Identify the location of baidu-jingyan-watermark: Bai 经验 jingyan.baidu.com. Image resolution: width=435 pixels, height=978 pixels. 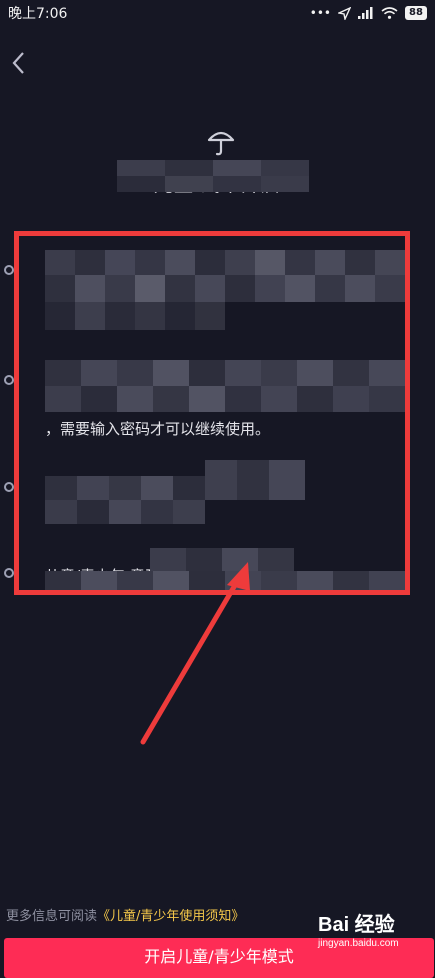
(374, 928).